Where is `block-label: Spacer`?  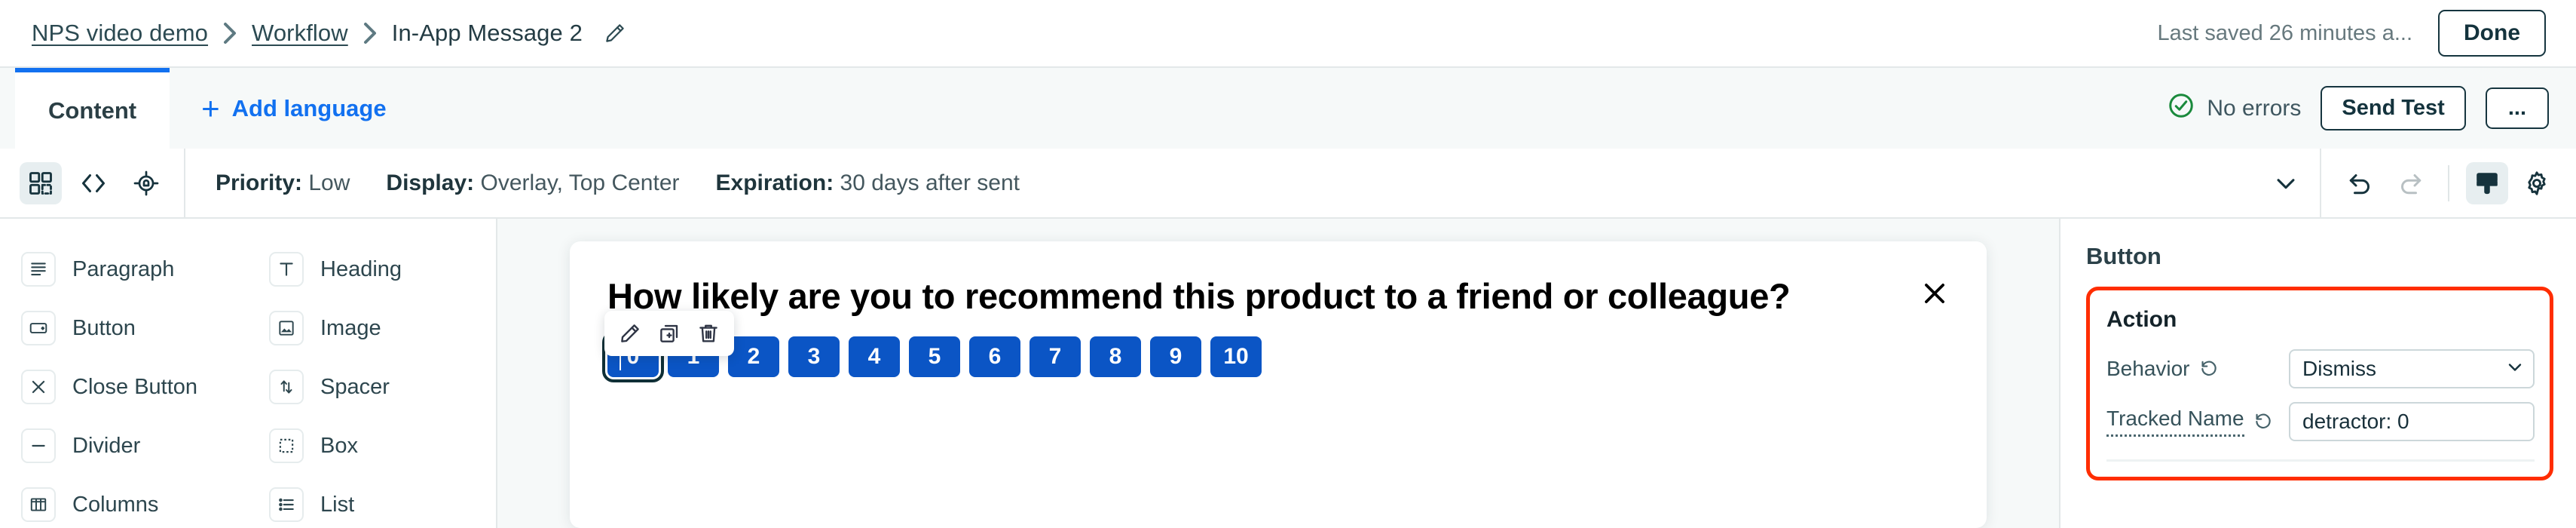
block-label: Spacer is located at coordinates (355, 386).